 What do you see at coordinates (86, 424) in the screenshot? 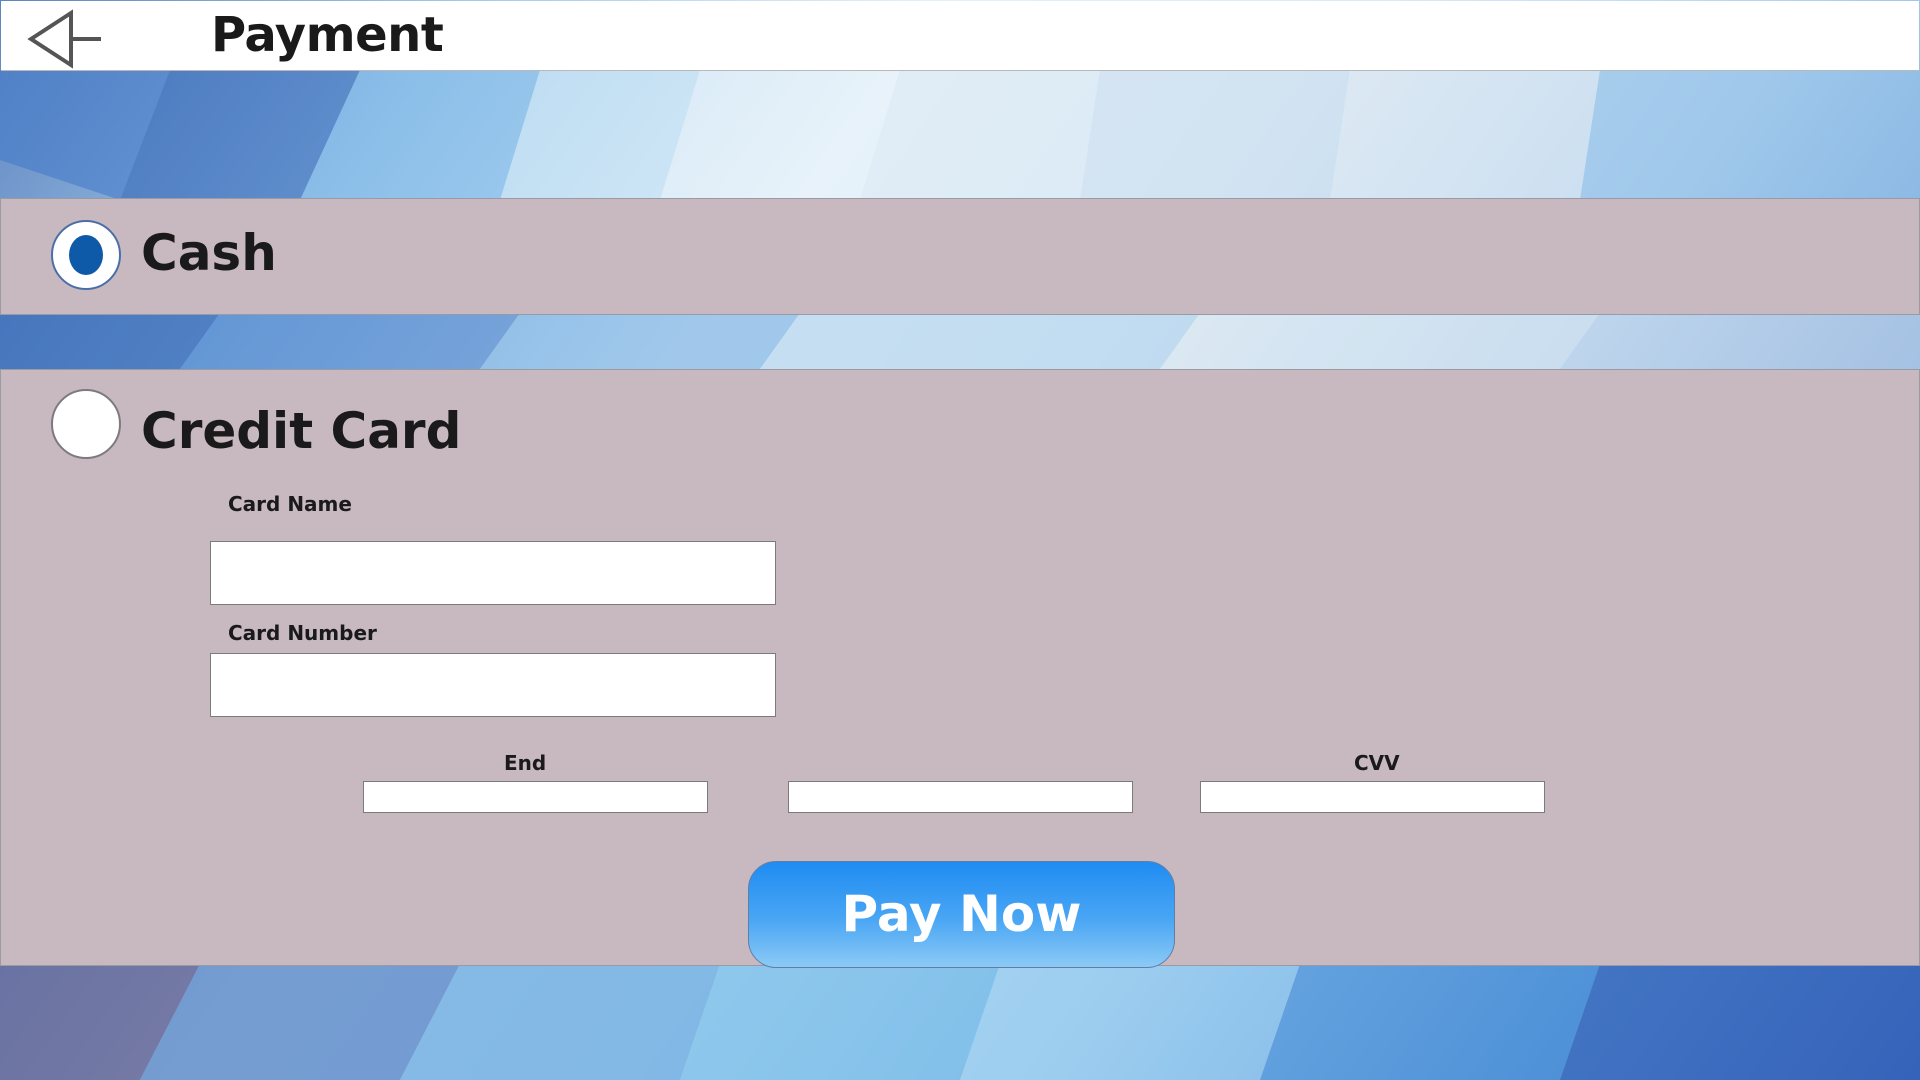
I see `credit-card-radio` at bounding box center [86, 424].